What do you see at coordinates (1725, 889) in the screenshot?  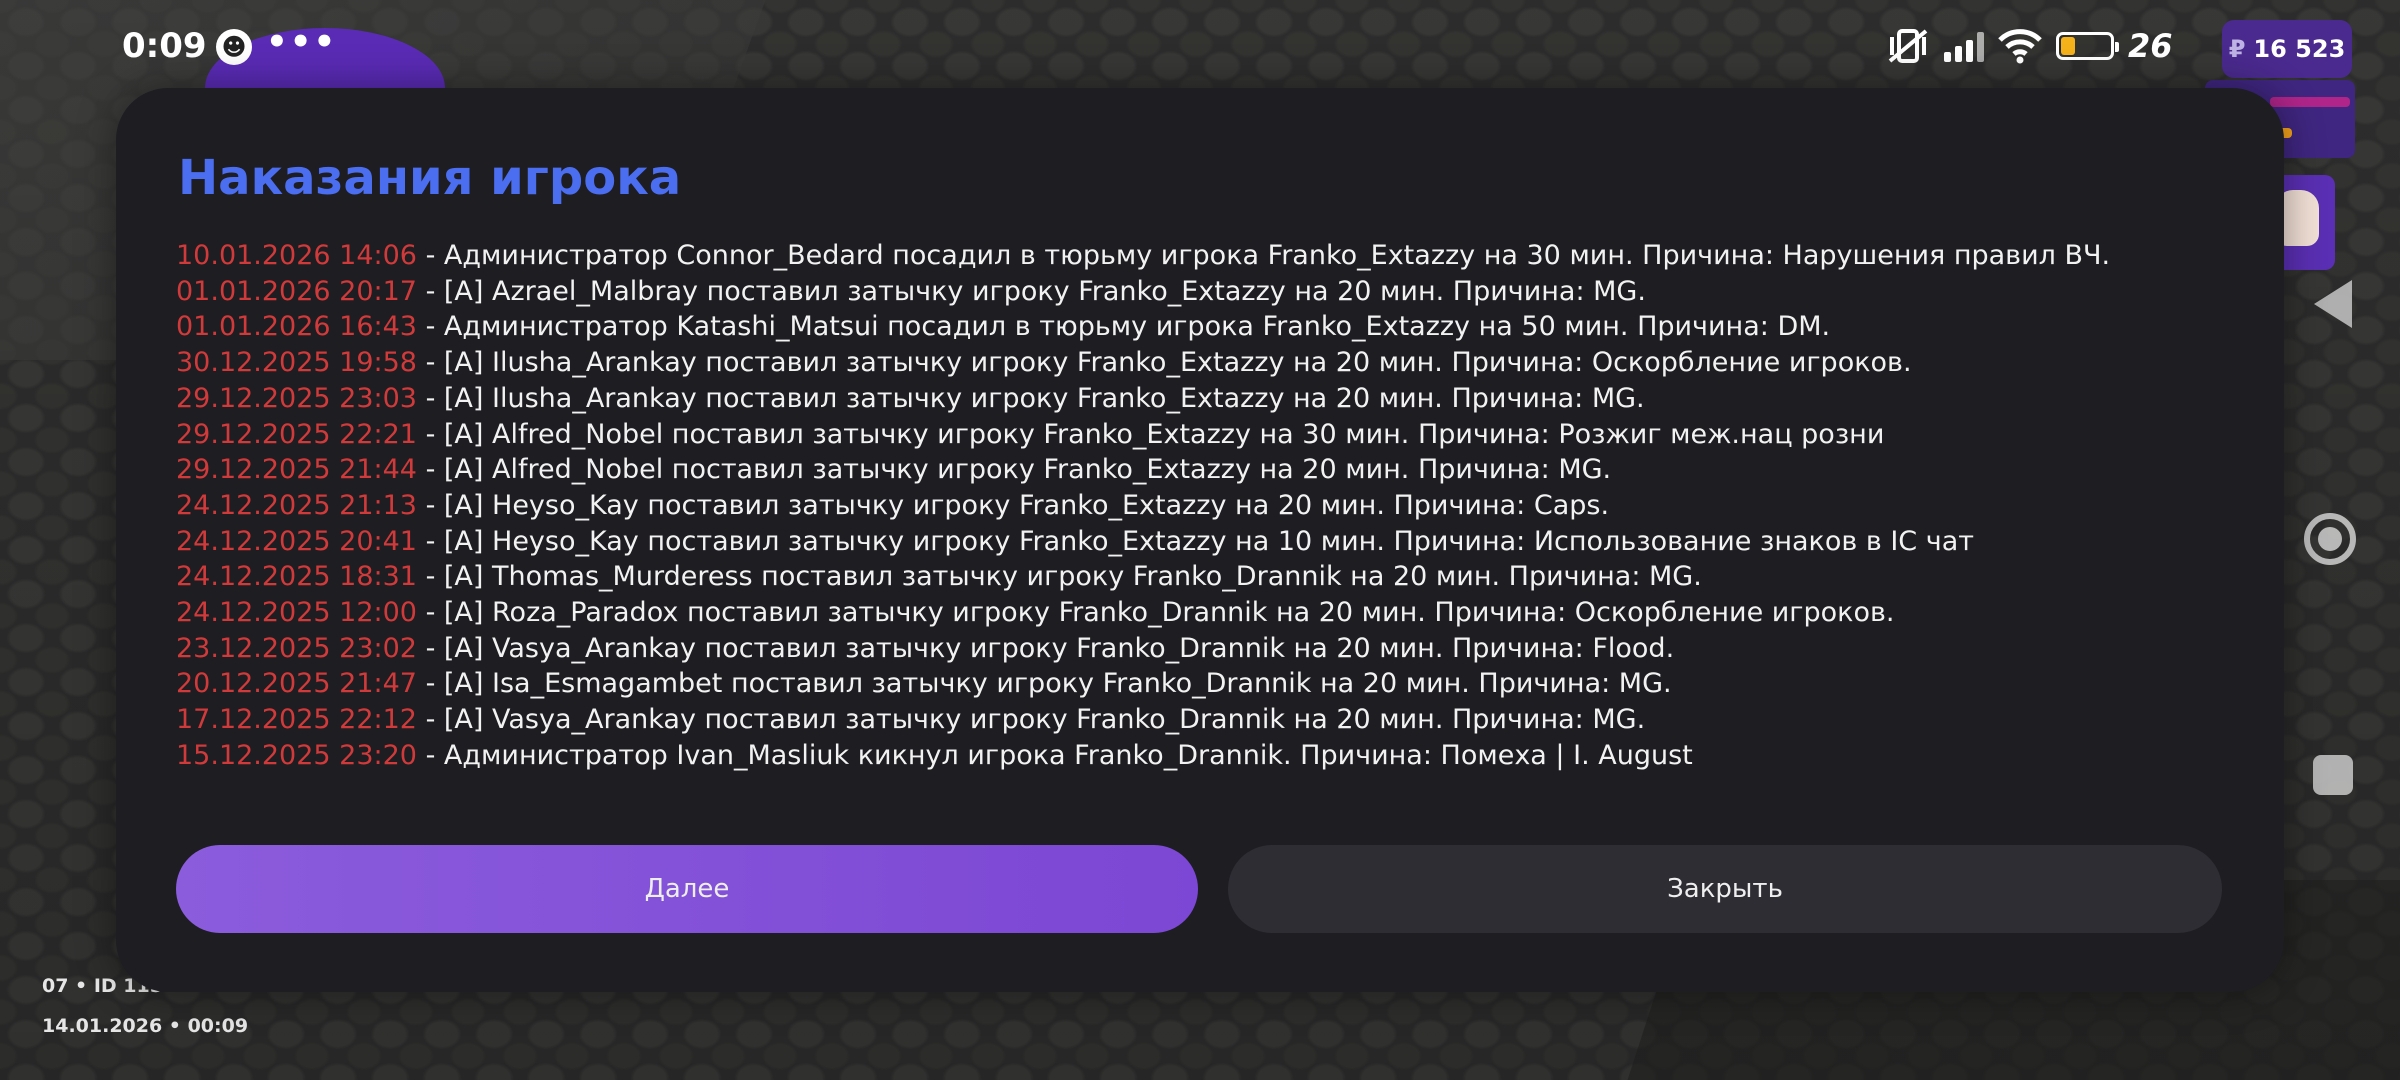 I see `close-button: Закрыть` at bounding box center [1725, 889].